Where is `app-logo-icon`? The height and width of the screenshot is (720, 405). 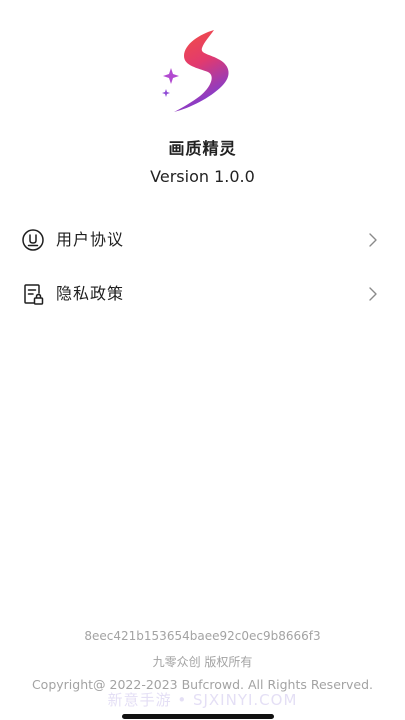
app-logo-icon is located at coordinates (195, 71).